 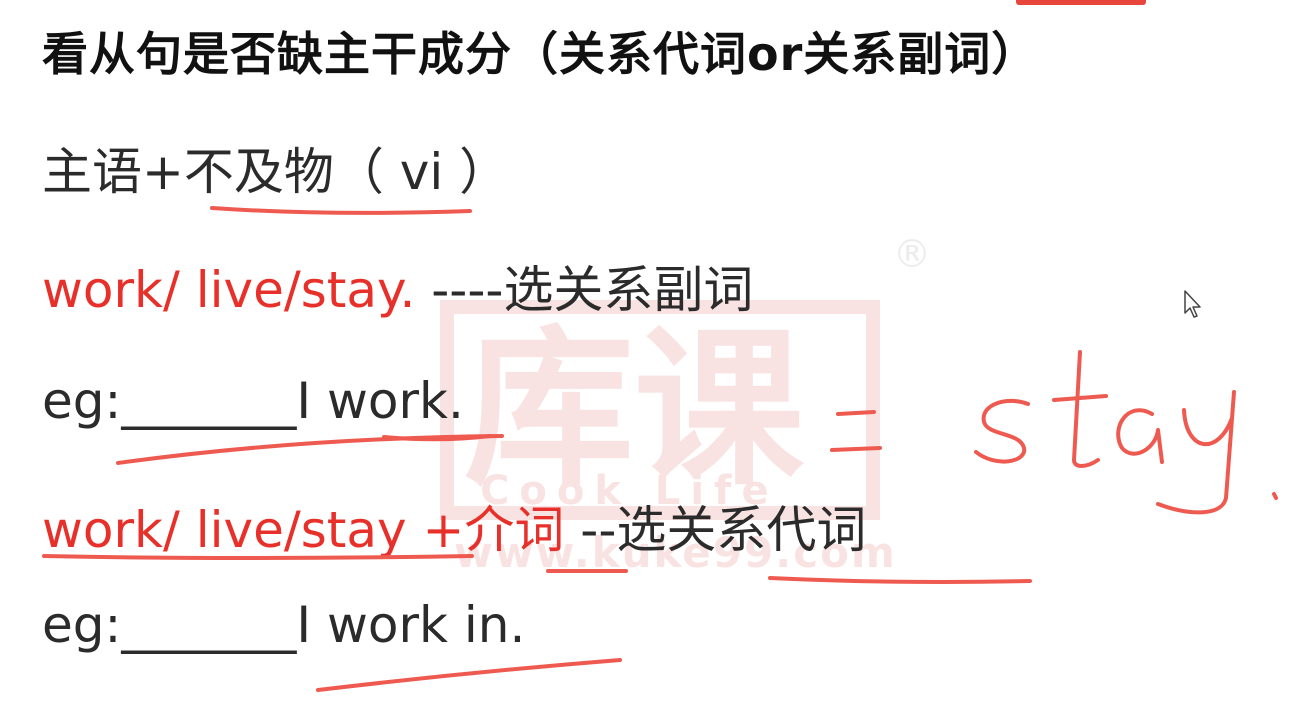 What do you see at coordinates (856, 431) in the screenshot?
I see `handwritten-I` at bounding box center [856, 431].